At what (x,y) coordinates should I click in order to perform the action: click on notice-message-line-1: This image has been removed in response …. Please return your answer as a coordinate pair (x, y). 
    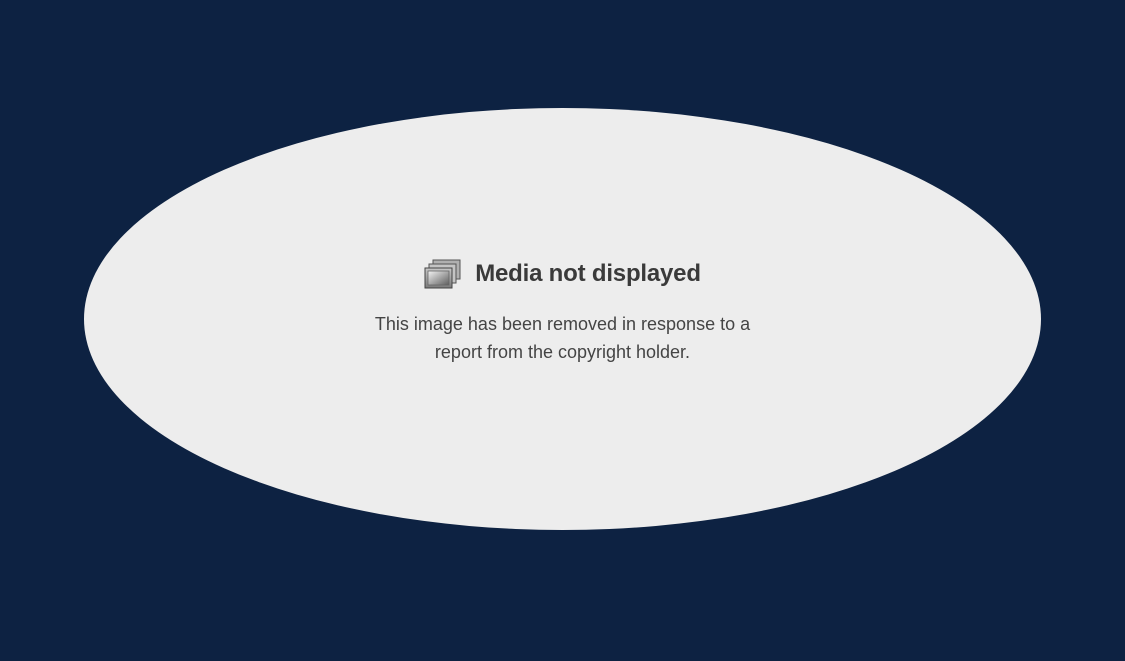
    Looking at the image, I should click on (562, 324).